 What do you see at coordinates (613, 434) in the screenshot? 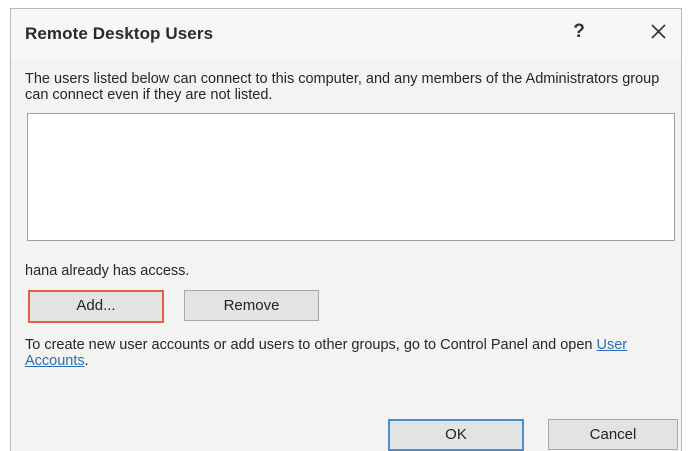
I see `cancel-button: Cancel` at bounding box center [613, 434].